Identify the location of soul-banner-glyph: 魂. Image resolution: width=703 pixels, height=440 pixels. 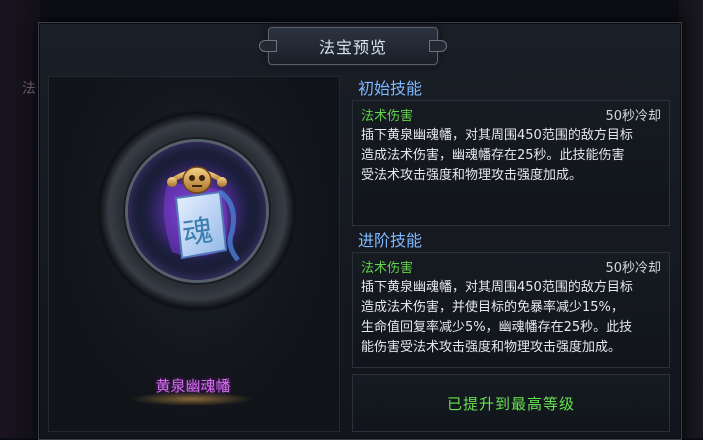
(198, 232).